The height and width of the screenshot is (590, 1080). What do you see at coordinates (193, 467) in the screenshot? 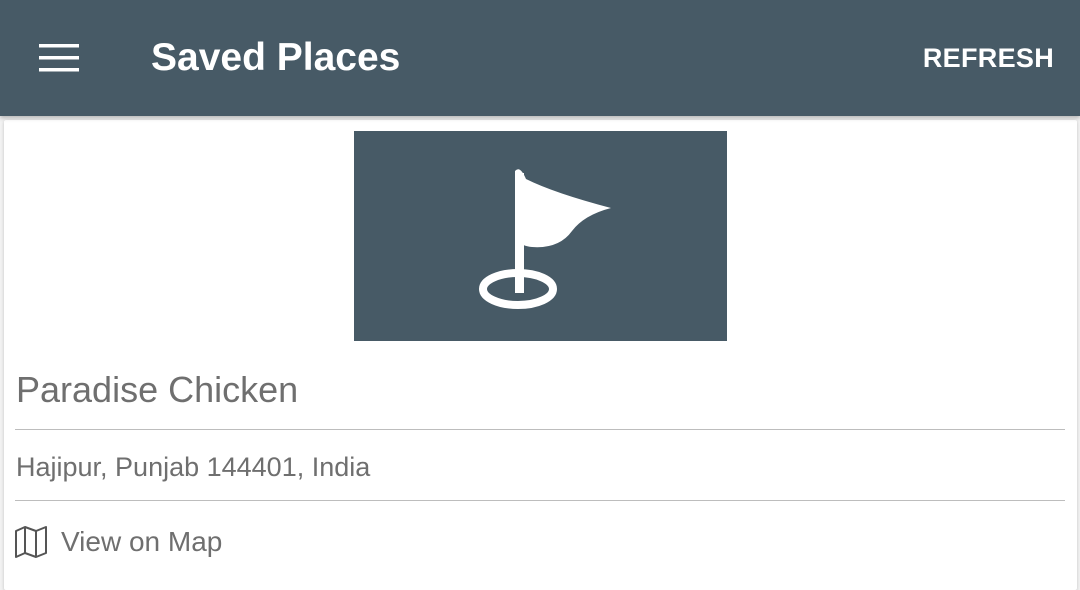
I see `place-address: Hajipur, Punjab 144401, India` at bounding box center [193, 467].